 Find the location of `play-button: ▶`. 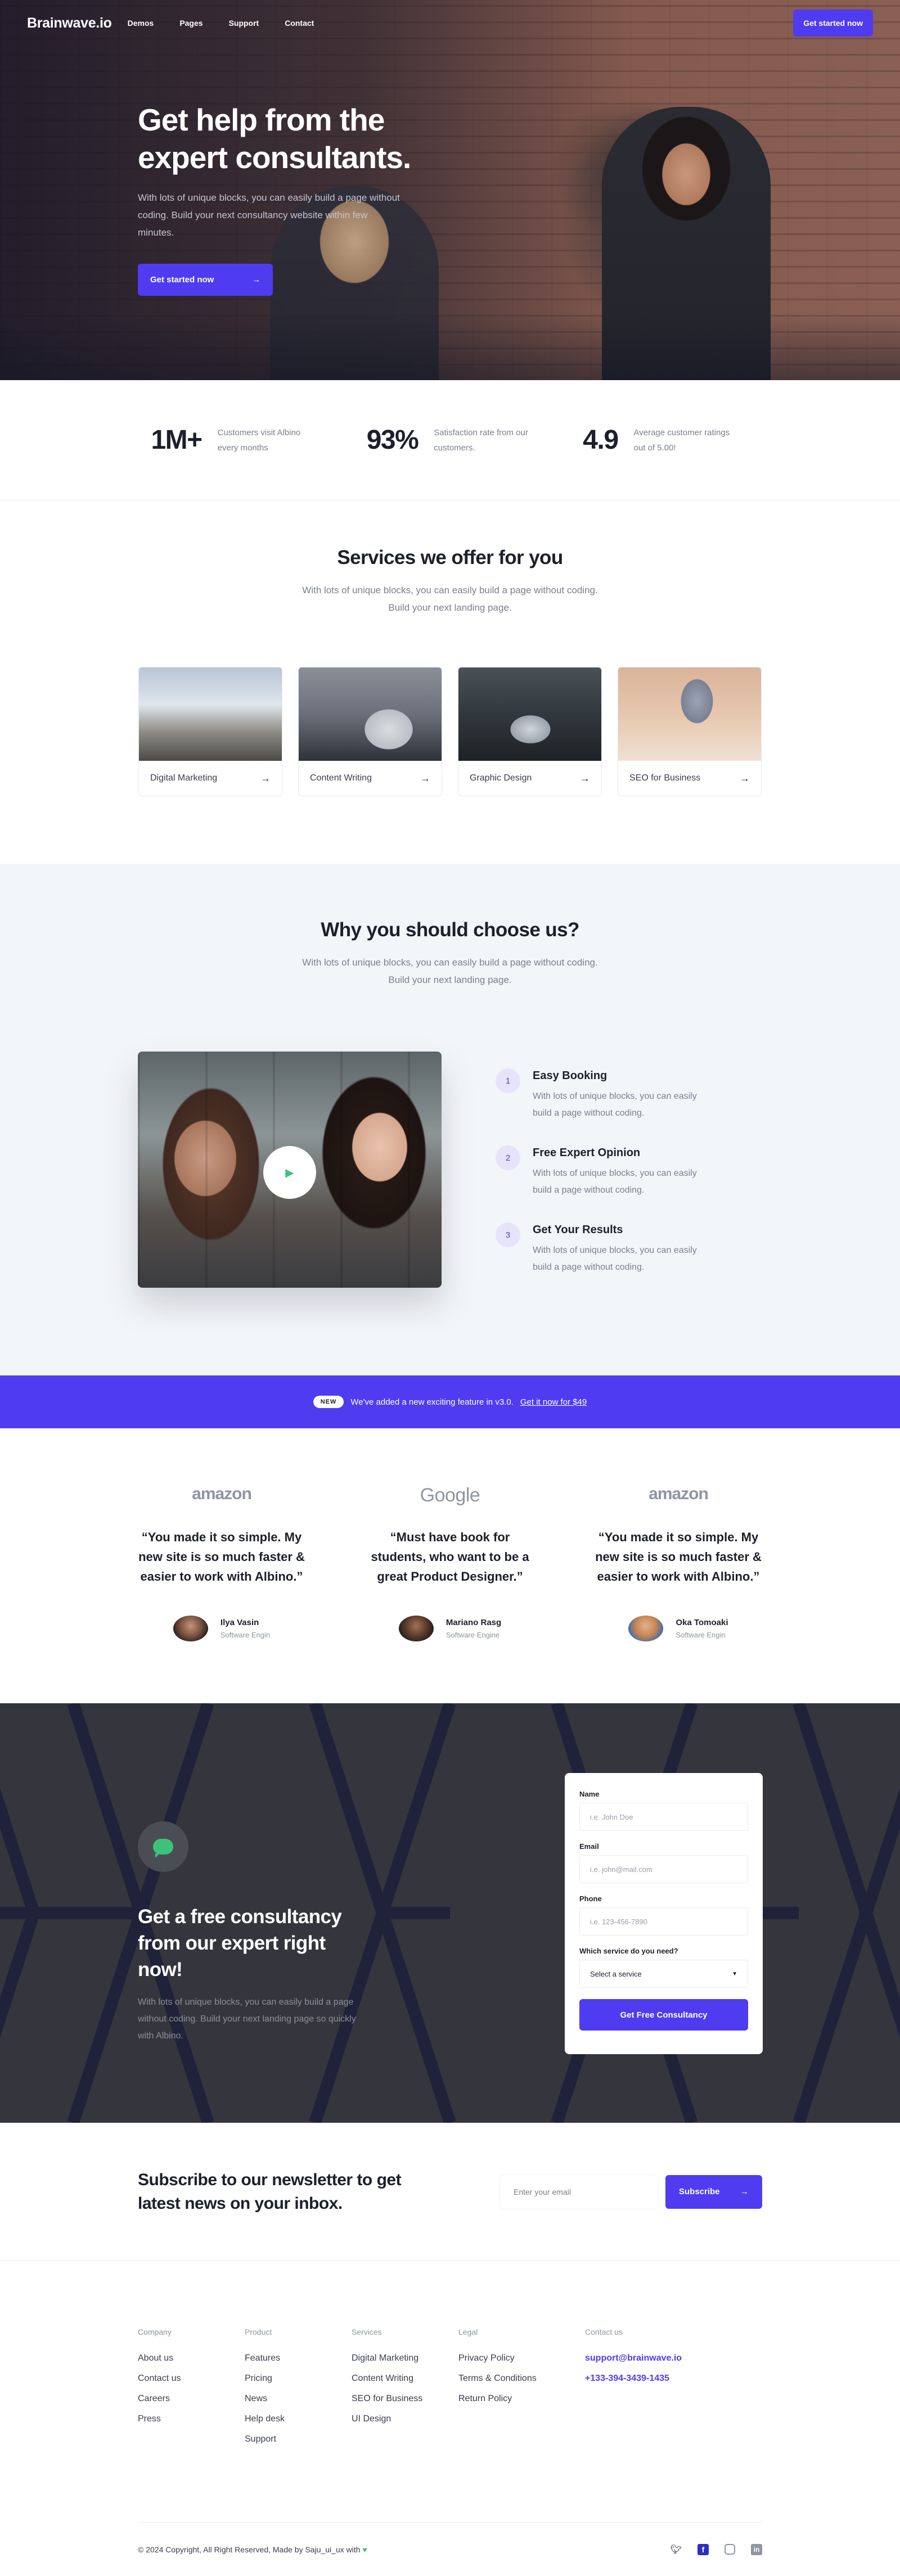

play-button: ▶ is located at coordinates (289, 1172).